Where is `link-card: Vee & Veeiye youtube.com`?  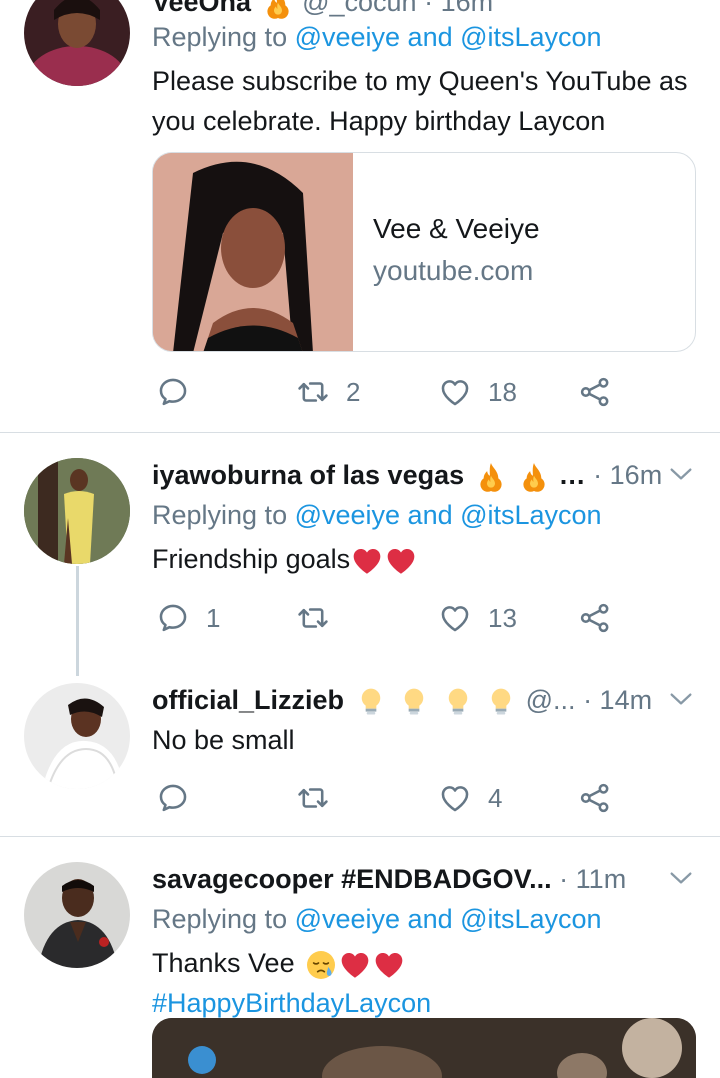
link-card: Vee & Veeiye youtube.com is located at coordinates (424, 252).